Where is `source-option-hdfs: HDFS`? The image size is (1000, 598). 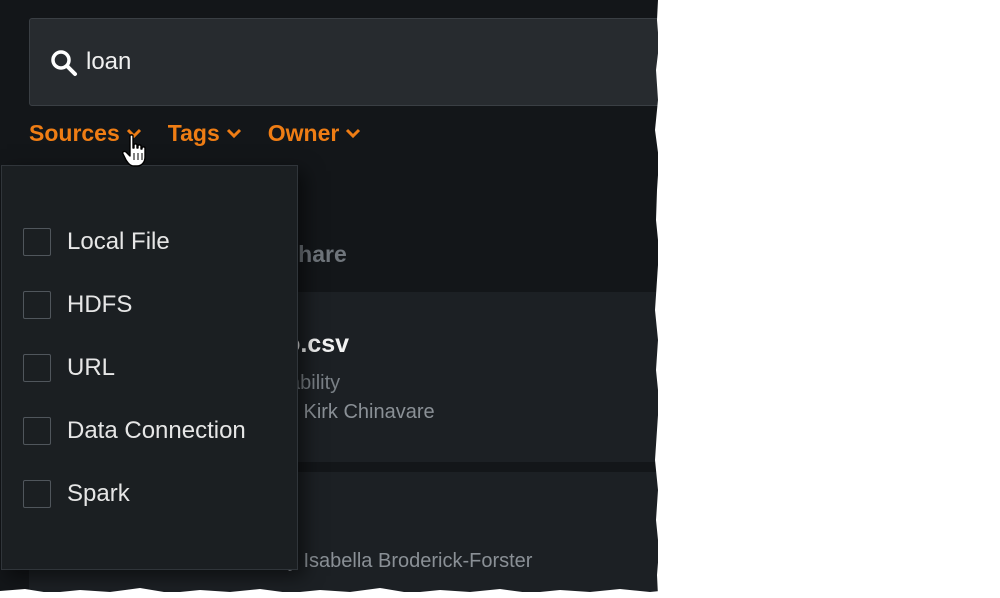 source-option-hdfs: HDFS is located at coordinates (77, 305).